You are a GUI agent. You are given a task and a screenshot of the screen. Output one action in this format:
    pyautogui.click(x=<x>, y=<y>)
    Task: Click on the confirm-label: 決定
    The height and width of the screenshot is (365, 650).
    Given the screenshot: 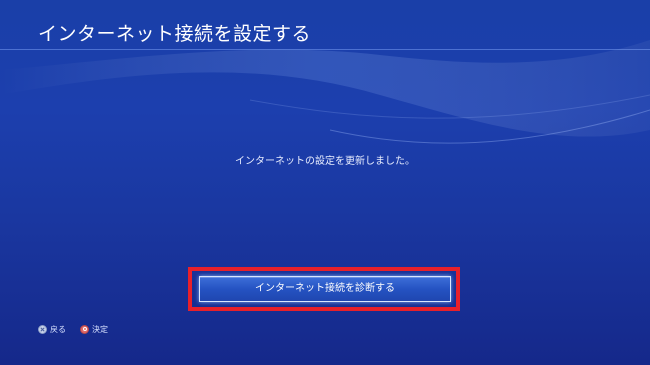 What is the action you would take?
    pyautogui.click(x=100, y=329)
    